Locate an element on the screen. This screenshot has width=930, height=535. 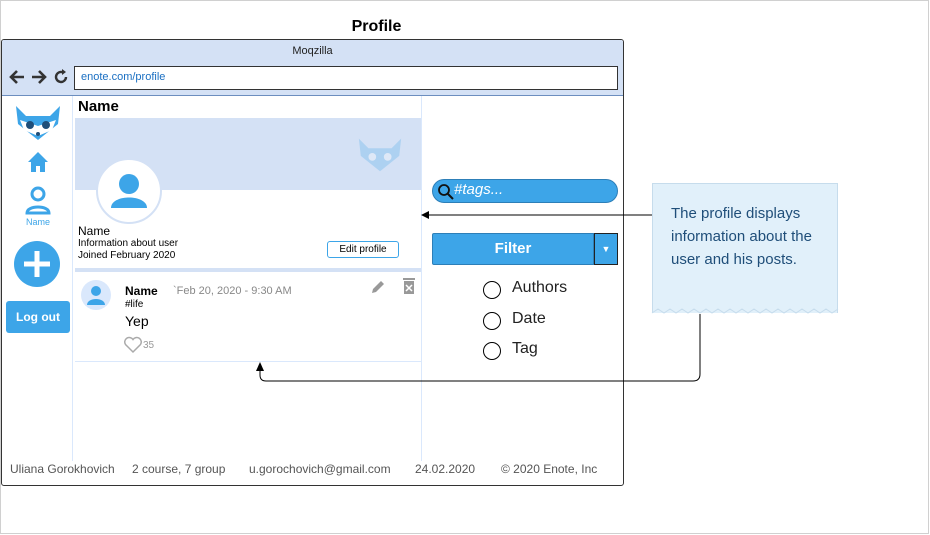
radio-tag-label: Tag is located at coordinates (525, 348).